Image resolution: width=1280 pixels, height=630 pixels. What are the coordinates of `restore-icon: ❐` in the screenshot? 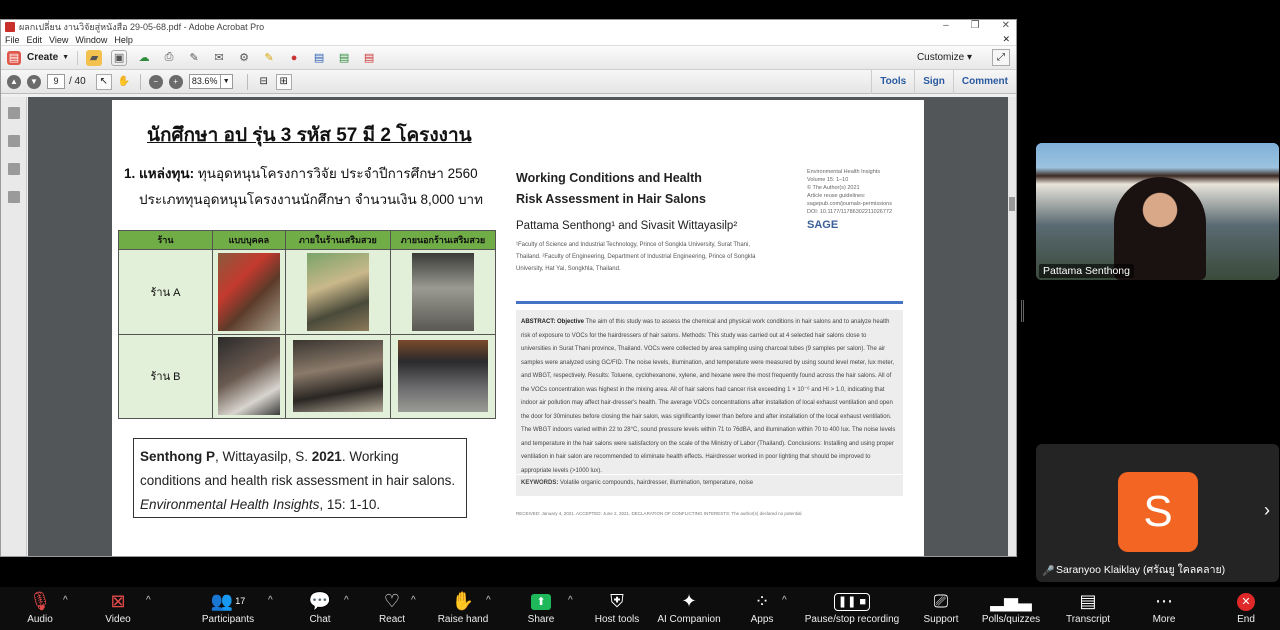 It's located at (975, 25).